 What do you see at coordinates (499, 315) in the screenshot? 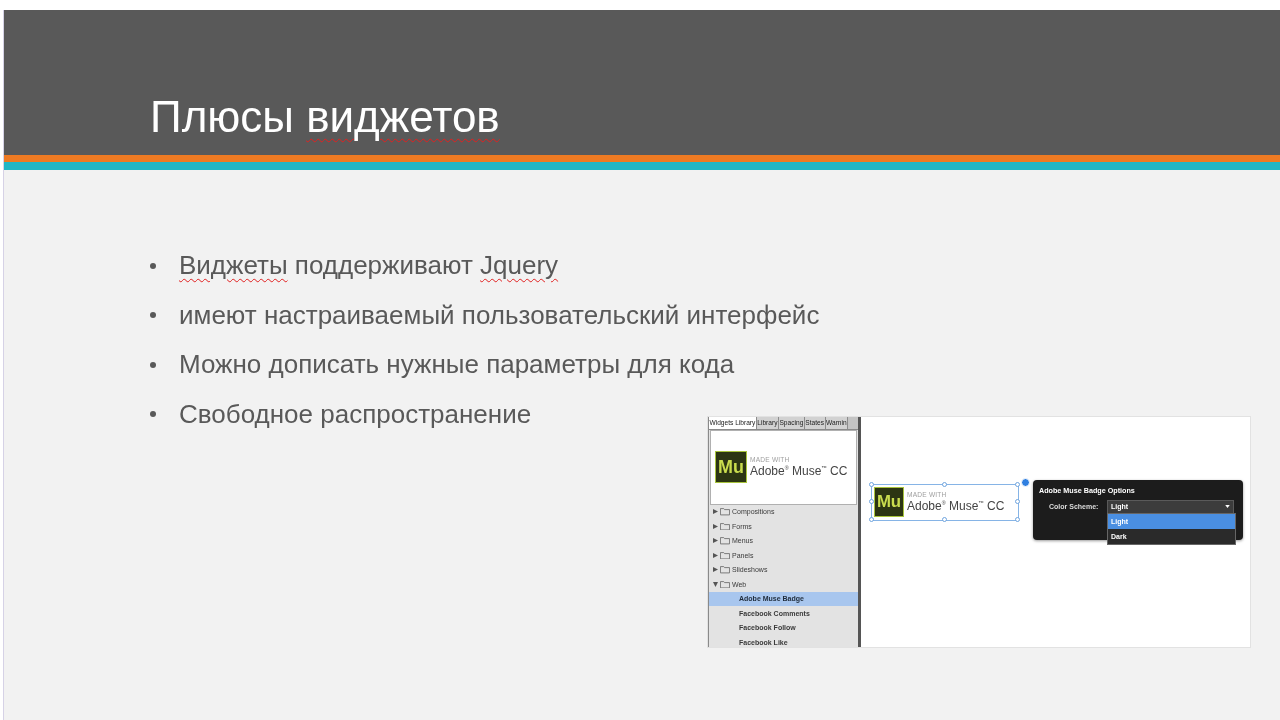
I see `bullet-text: имеют настраиваемый пользовательский интерфейс` at bounding box center [499, 315].